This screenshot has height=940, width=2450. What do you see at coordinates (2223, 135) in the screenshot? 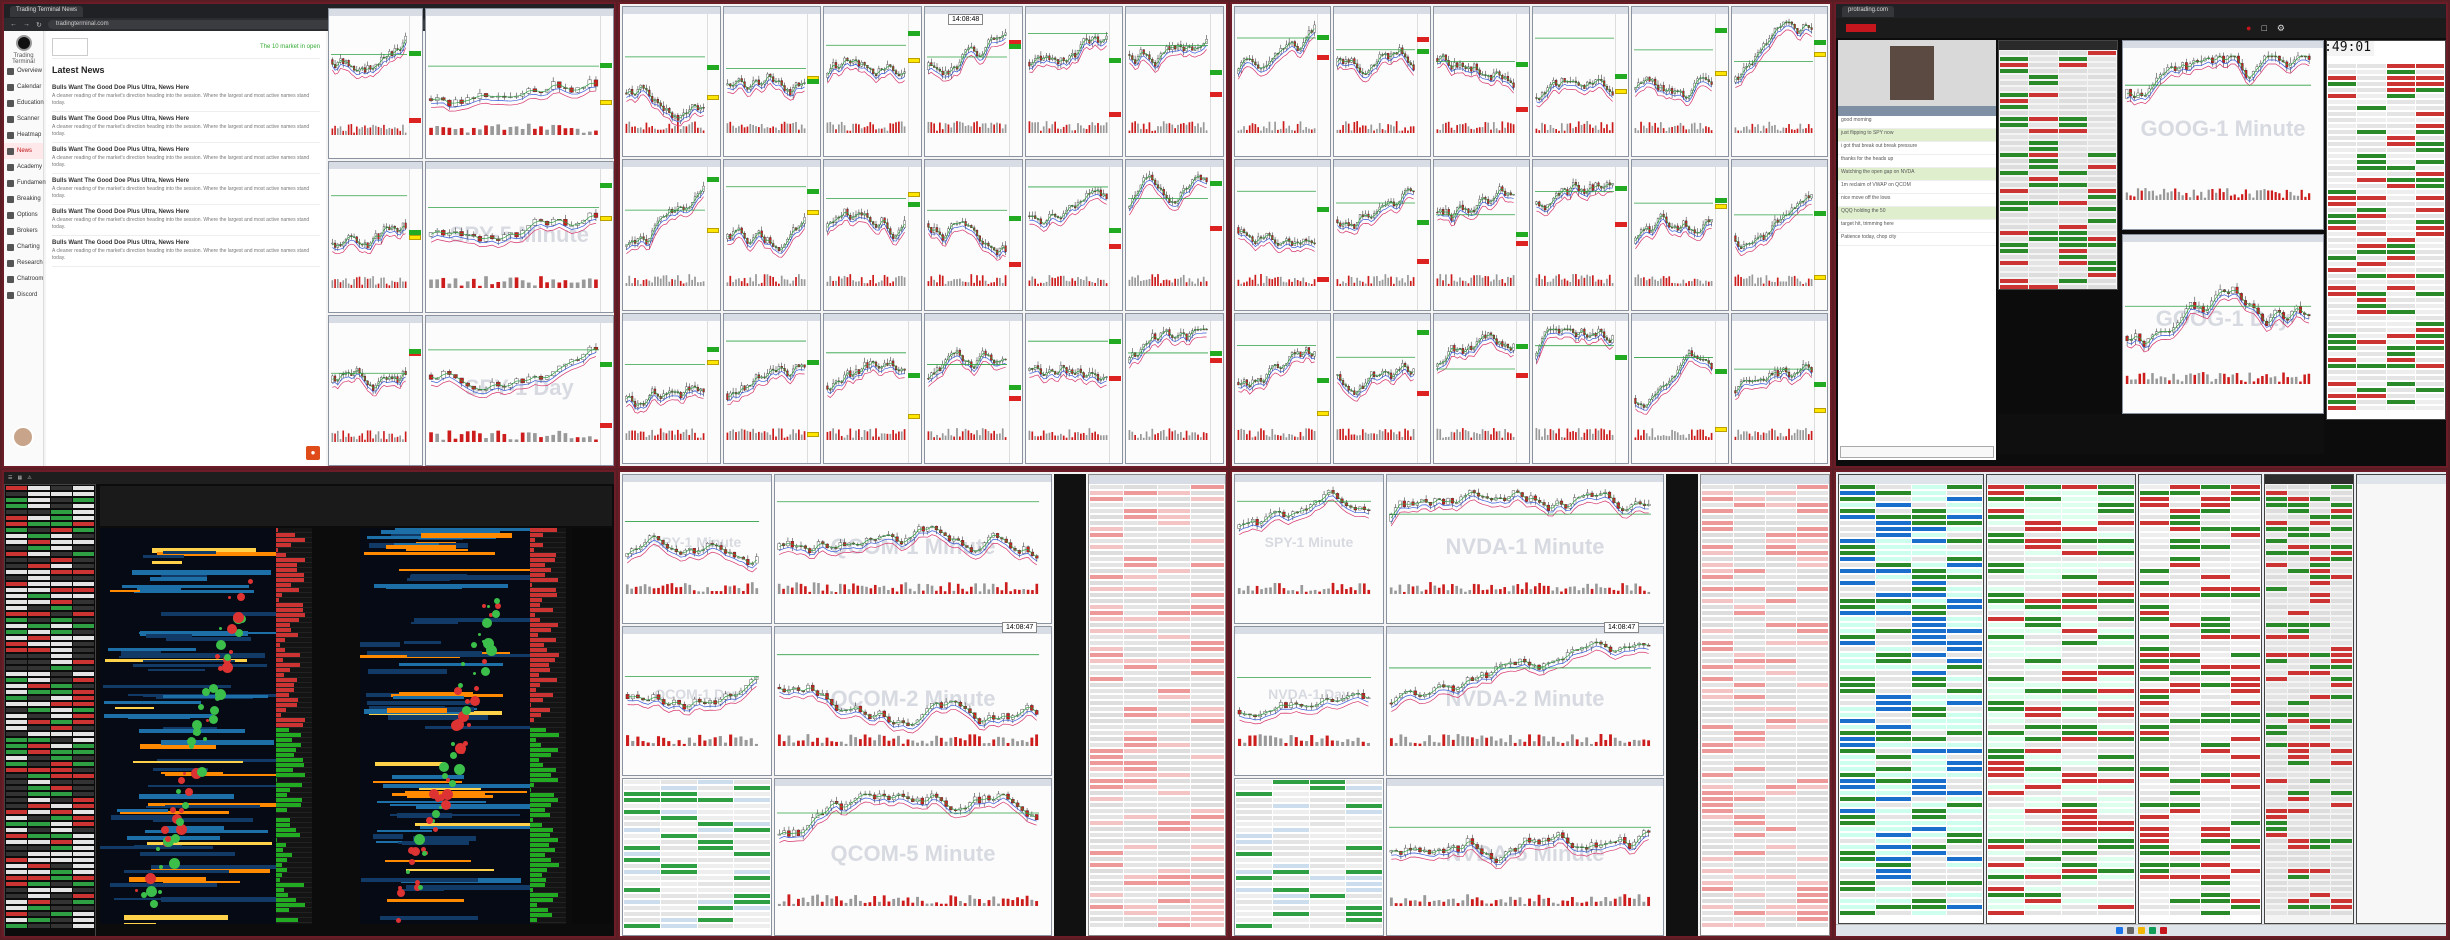
I see `goog-1m-chart: GOOG-1 Minute` at bounding box center [2223, 135].